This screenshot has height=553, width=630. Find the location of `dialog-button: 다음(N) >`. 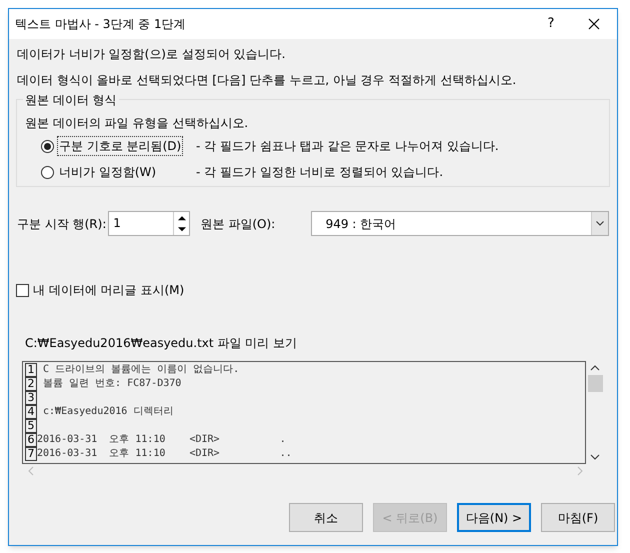

dialog-button: 다음(N) > is located at coordinates (494, 517).